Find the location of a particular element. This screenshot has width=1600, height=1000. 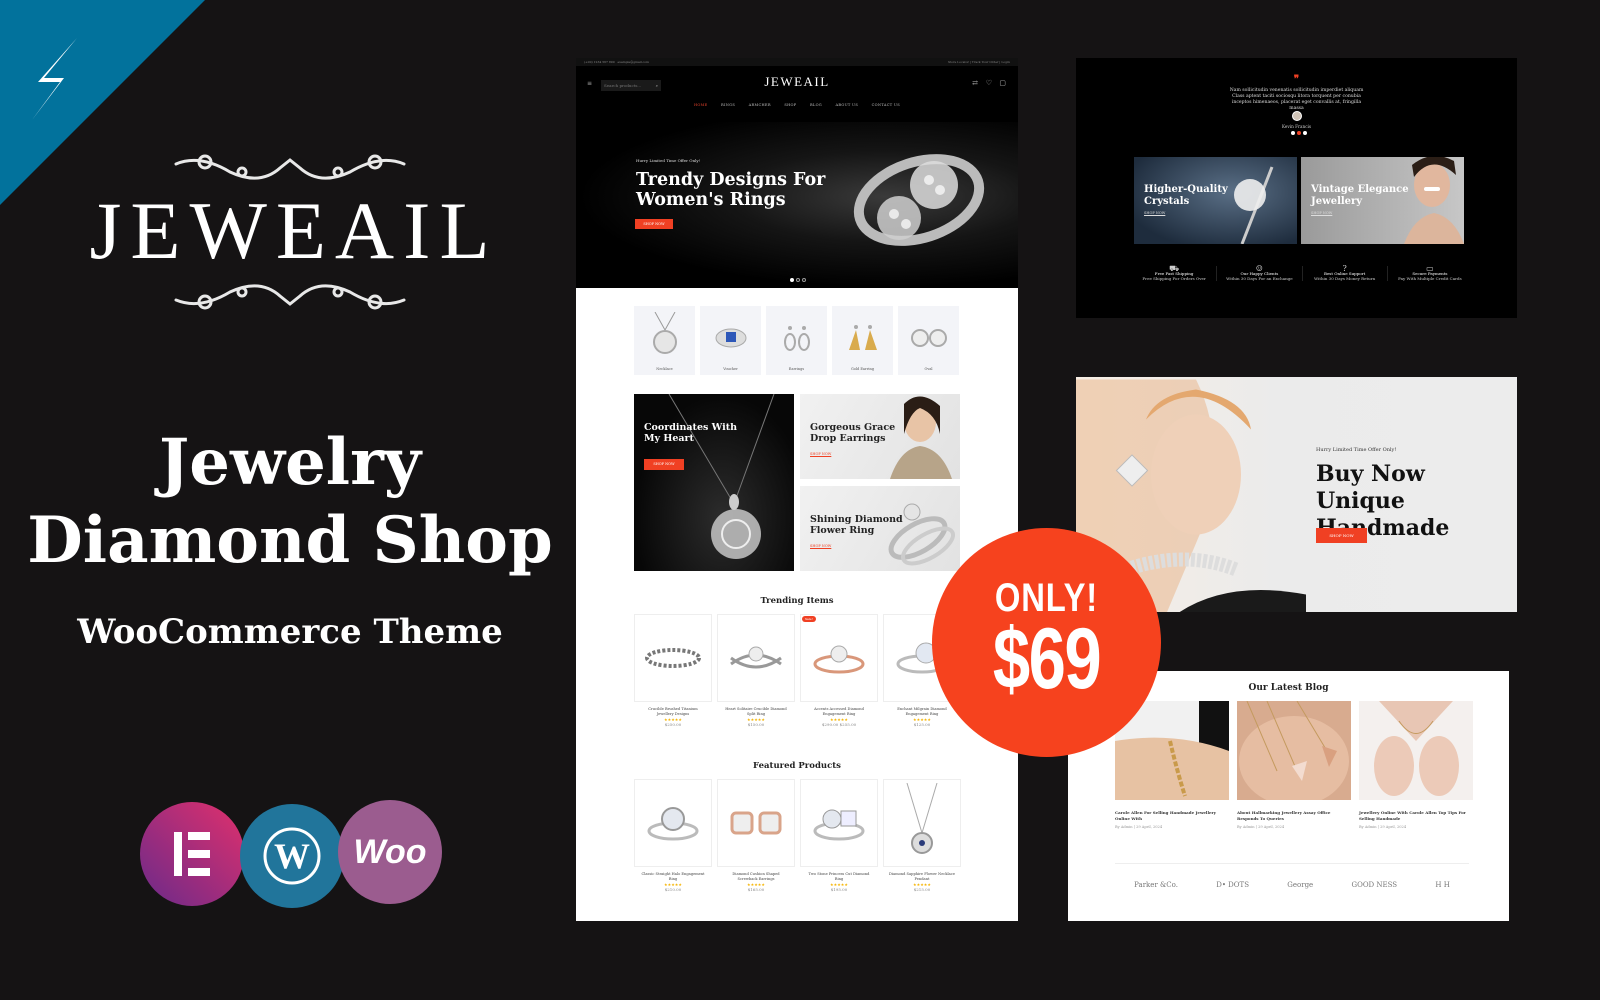

stud-earrings-icon is located at coordinates (928, 338).